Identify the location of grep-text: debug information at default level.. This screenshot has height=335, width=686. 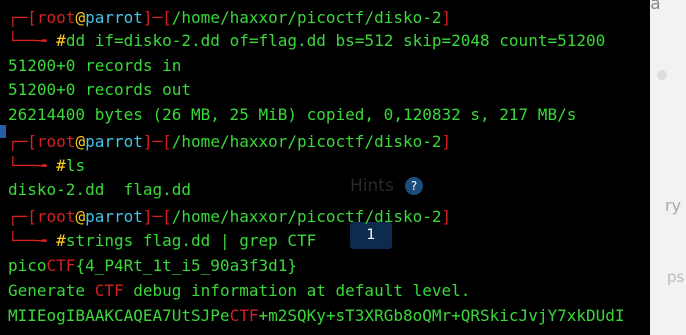
(297, 290).